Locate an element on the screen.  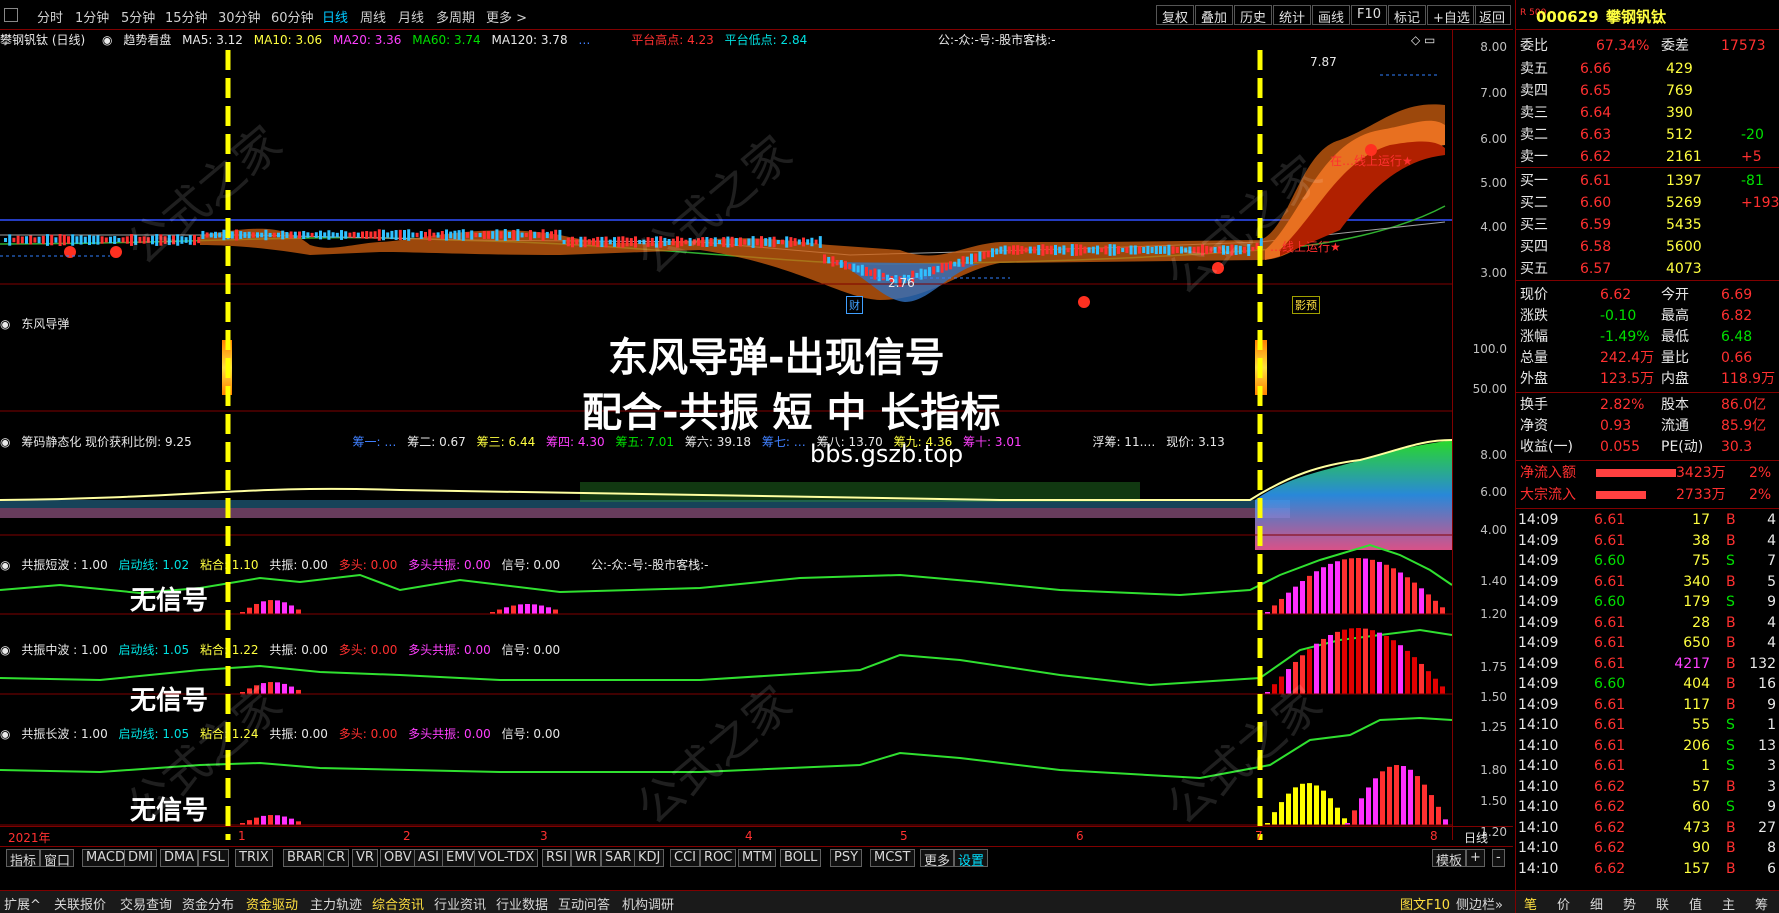
period-tab: 月线 is located at coordinates (411, 16).